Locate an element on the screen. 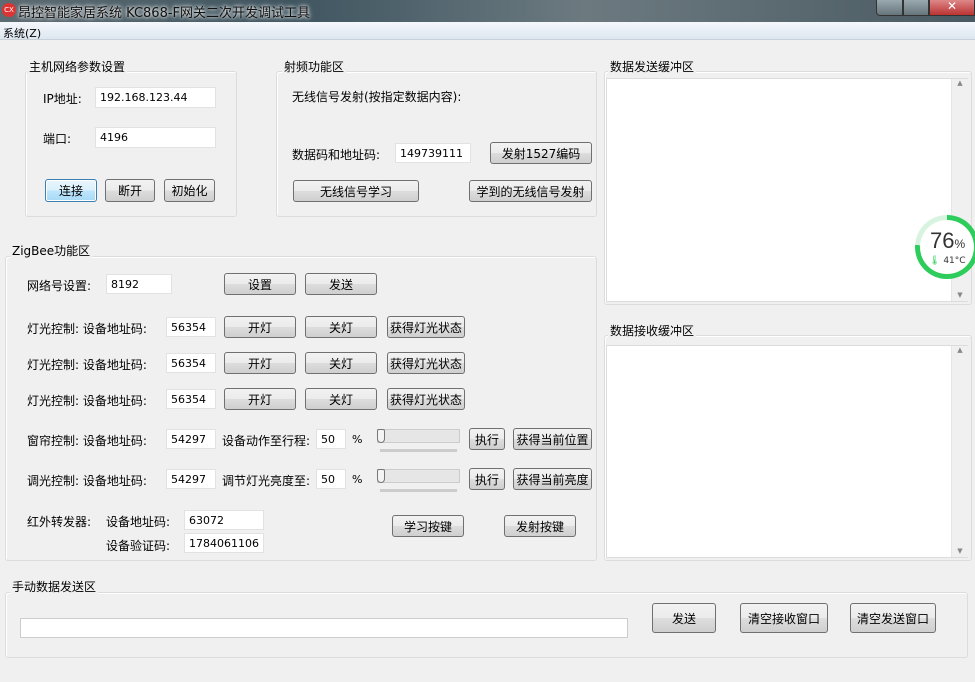 This screenshot has height=682, width=975. temperature: 41°C is located at coordinates (954, 261).